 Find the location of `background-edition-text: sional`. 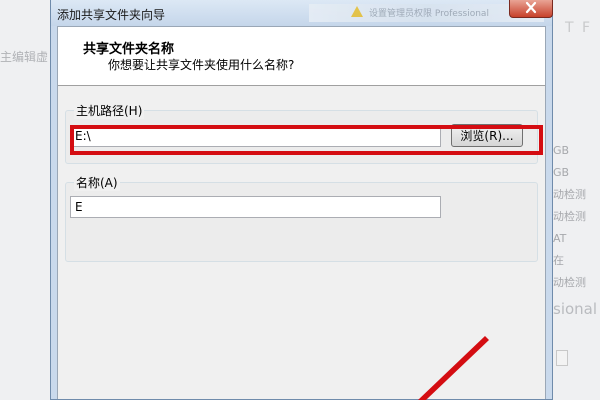

background-edition-text: sional is located at coordinates (575, 309).